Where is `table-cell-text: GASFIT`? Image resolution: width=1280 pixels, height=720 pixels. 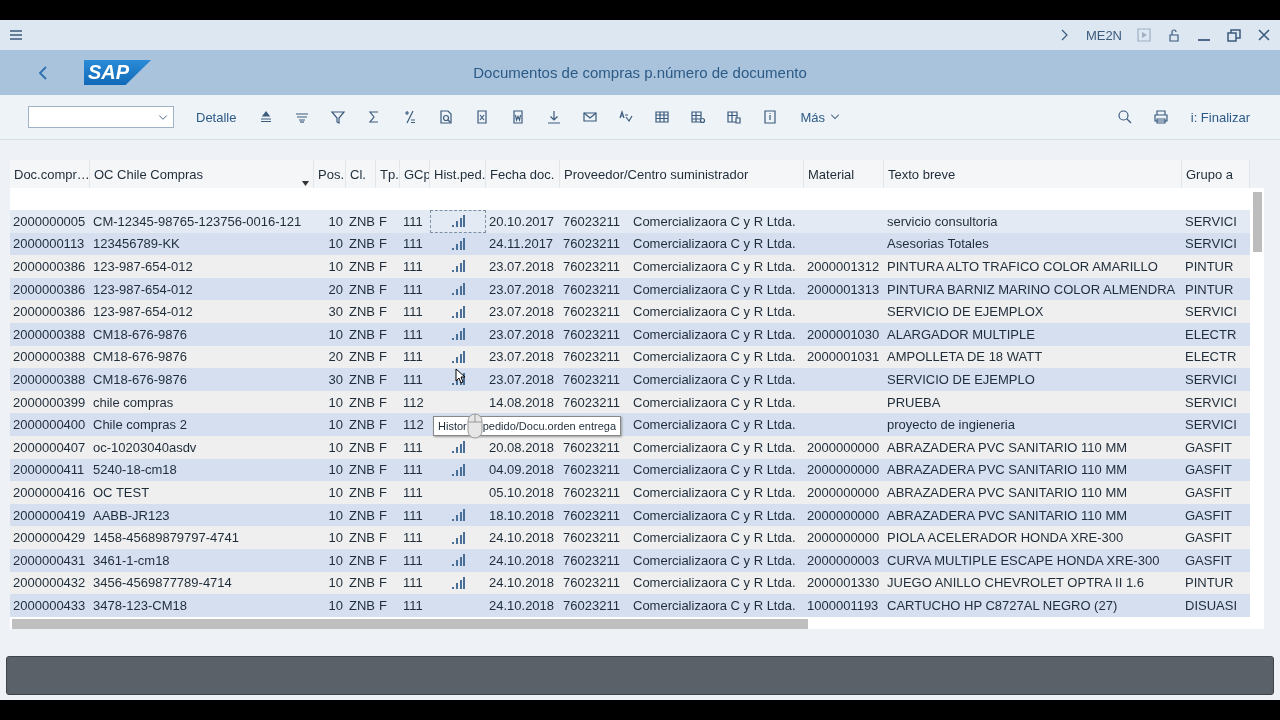 table-cell-text: GASFIT is located at coordinates (1208, 560).